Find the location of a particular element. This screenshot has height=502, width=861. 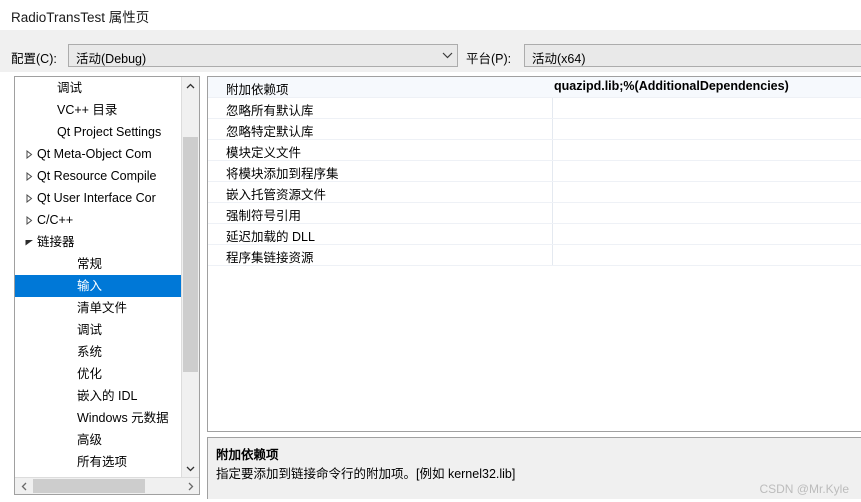

property-row: 程序集链接资源 is located at coordinates (534, 255).